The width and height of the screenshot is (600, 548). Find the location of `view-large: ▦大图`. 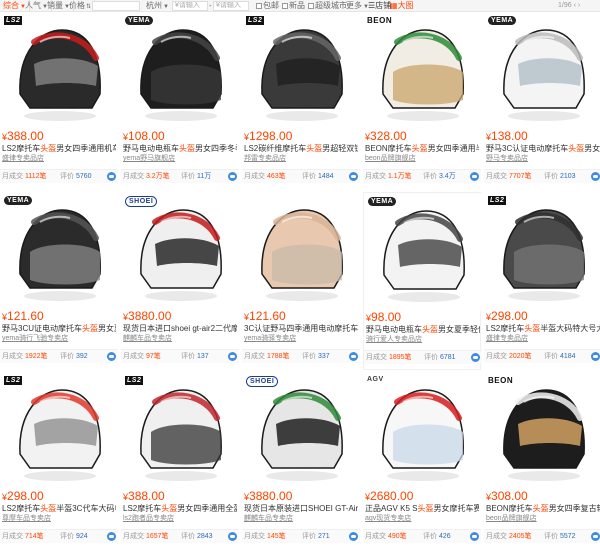

view-large: ▦大图 is located at coordinates (402, 5).